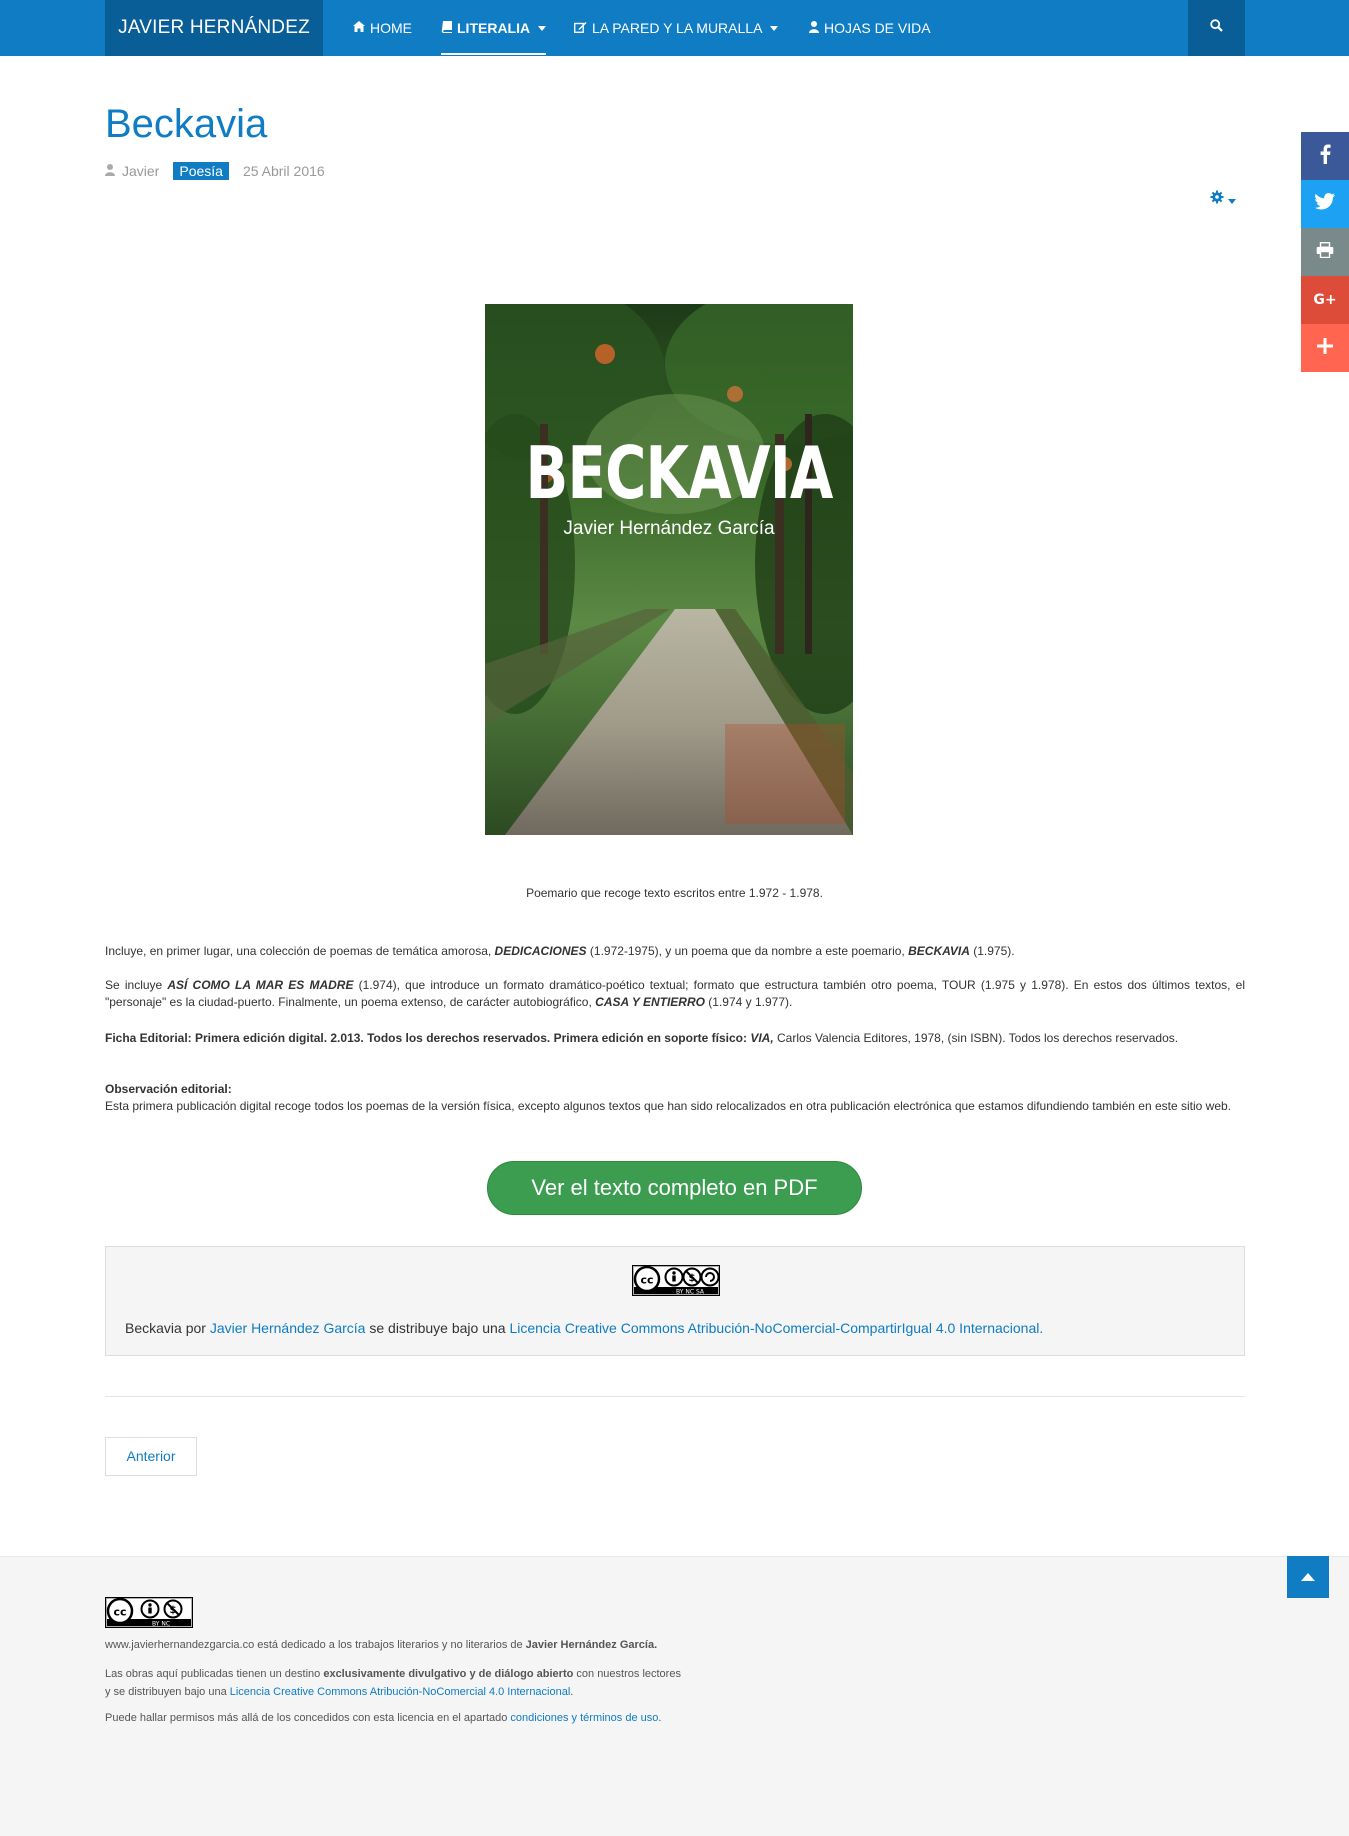 This screenshot has width=1349, height=1836. What do you see at coordinates (669, 528) in the screenshot?
I see `cover-author: Javier Hernández García` at bounding box center [669, 528].